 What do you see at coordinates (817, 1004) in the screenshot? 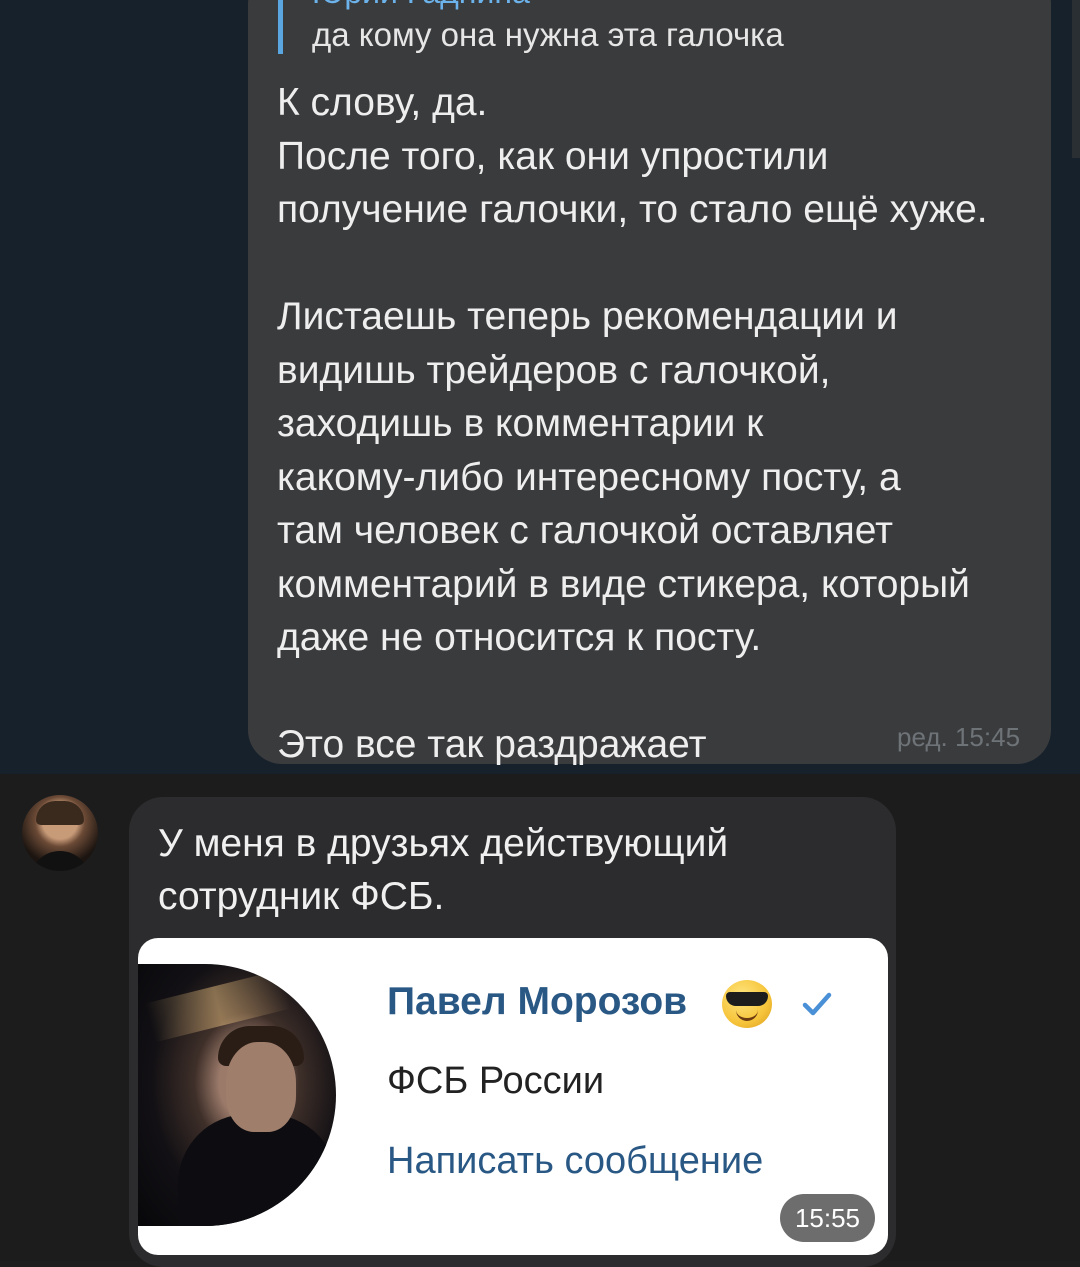
I see `verified-check-icon` at bounding box center [817, 1004].